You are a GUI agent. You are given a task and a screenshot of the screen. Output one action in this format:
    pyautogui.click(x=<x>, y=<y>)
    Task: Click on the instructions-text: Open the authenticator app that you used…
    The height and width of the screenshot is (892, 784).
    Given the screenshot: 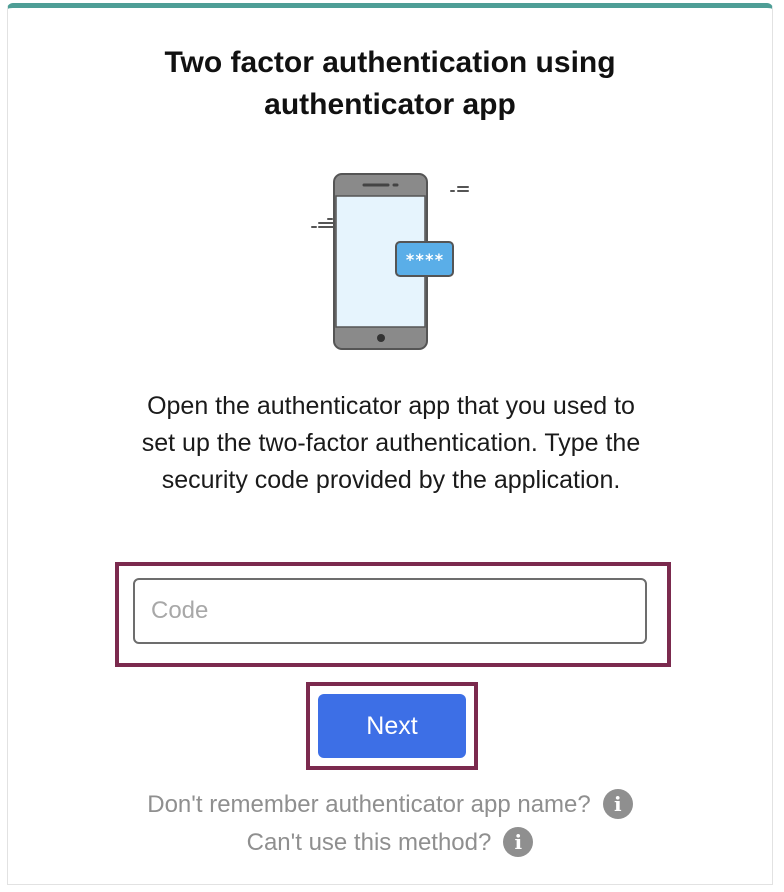 What is the action you would take?
    pyautogui.click(x=391, y=443)
    